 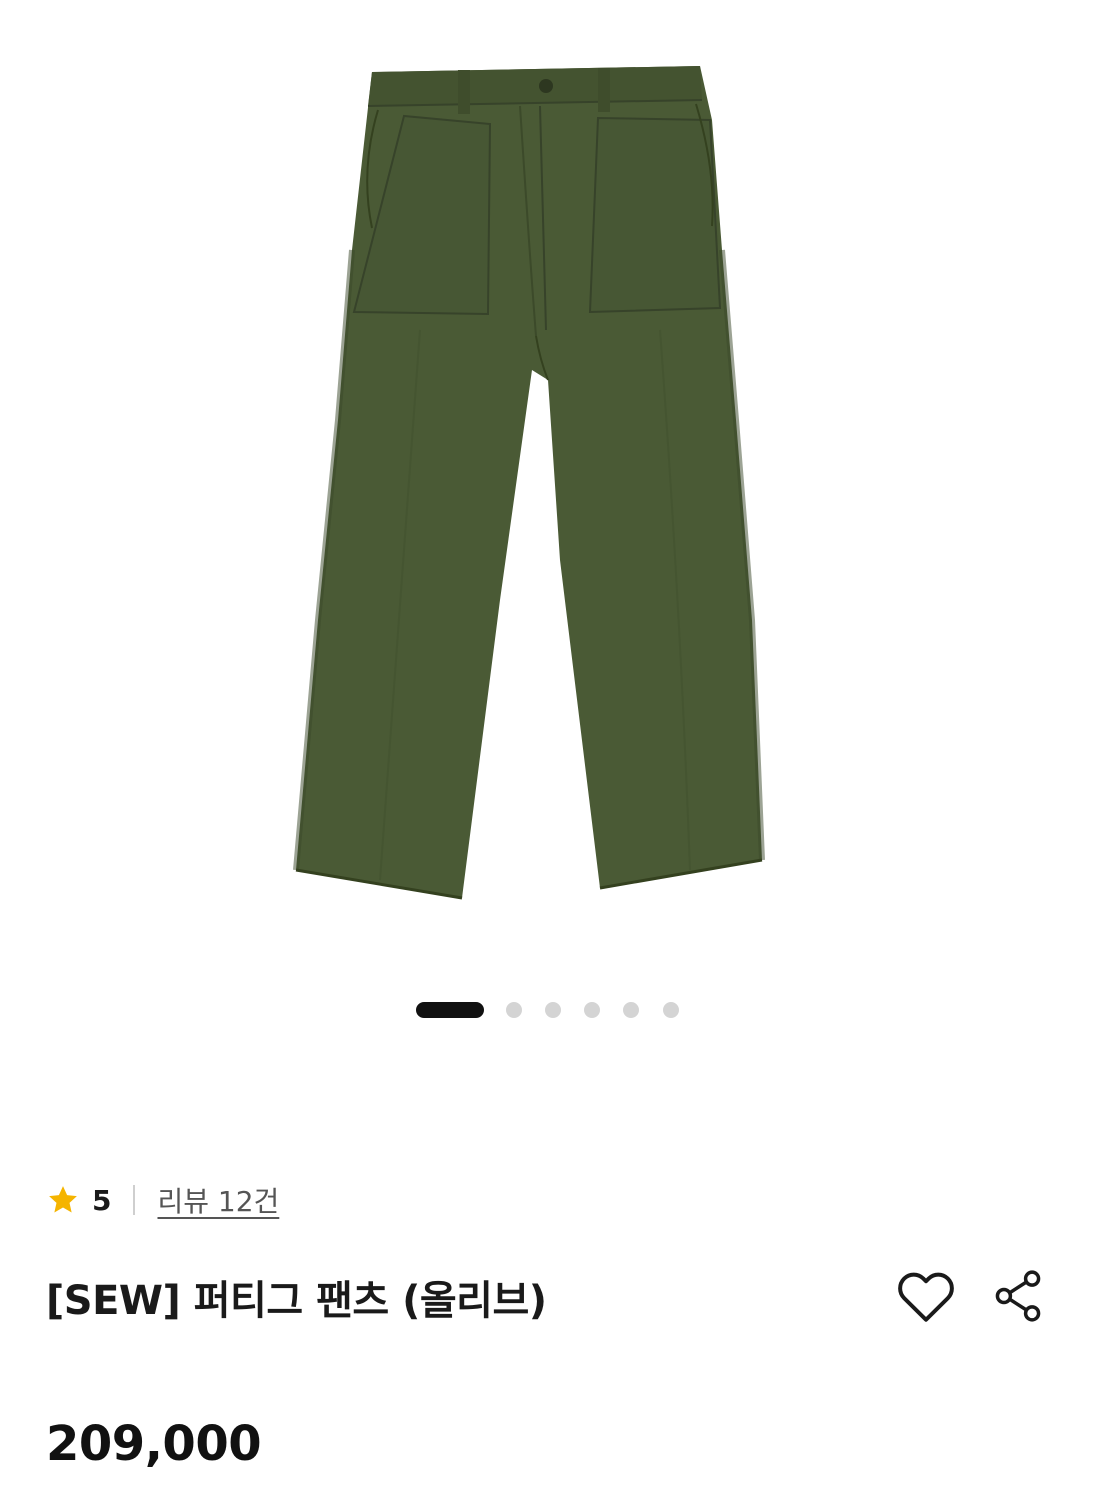 I want to click on image-pager, so click(x=548, y=1010).